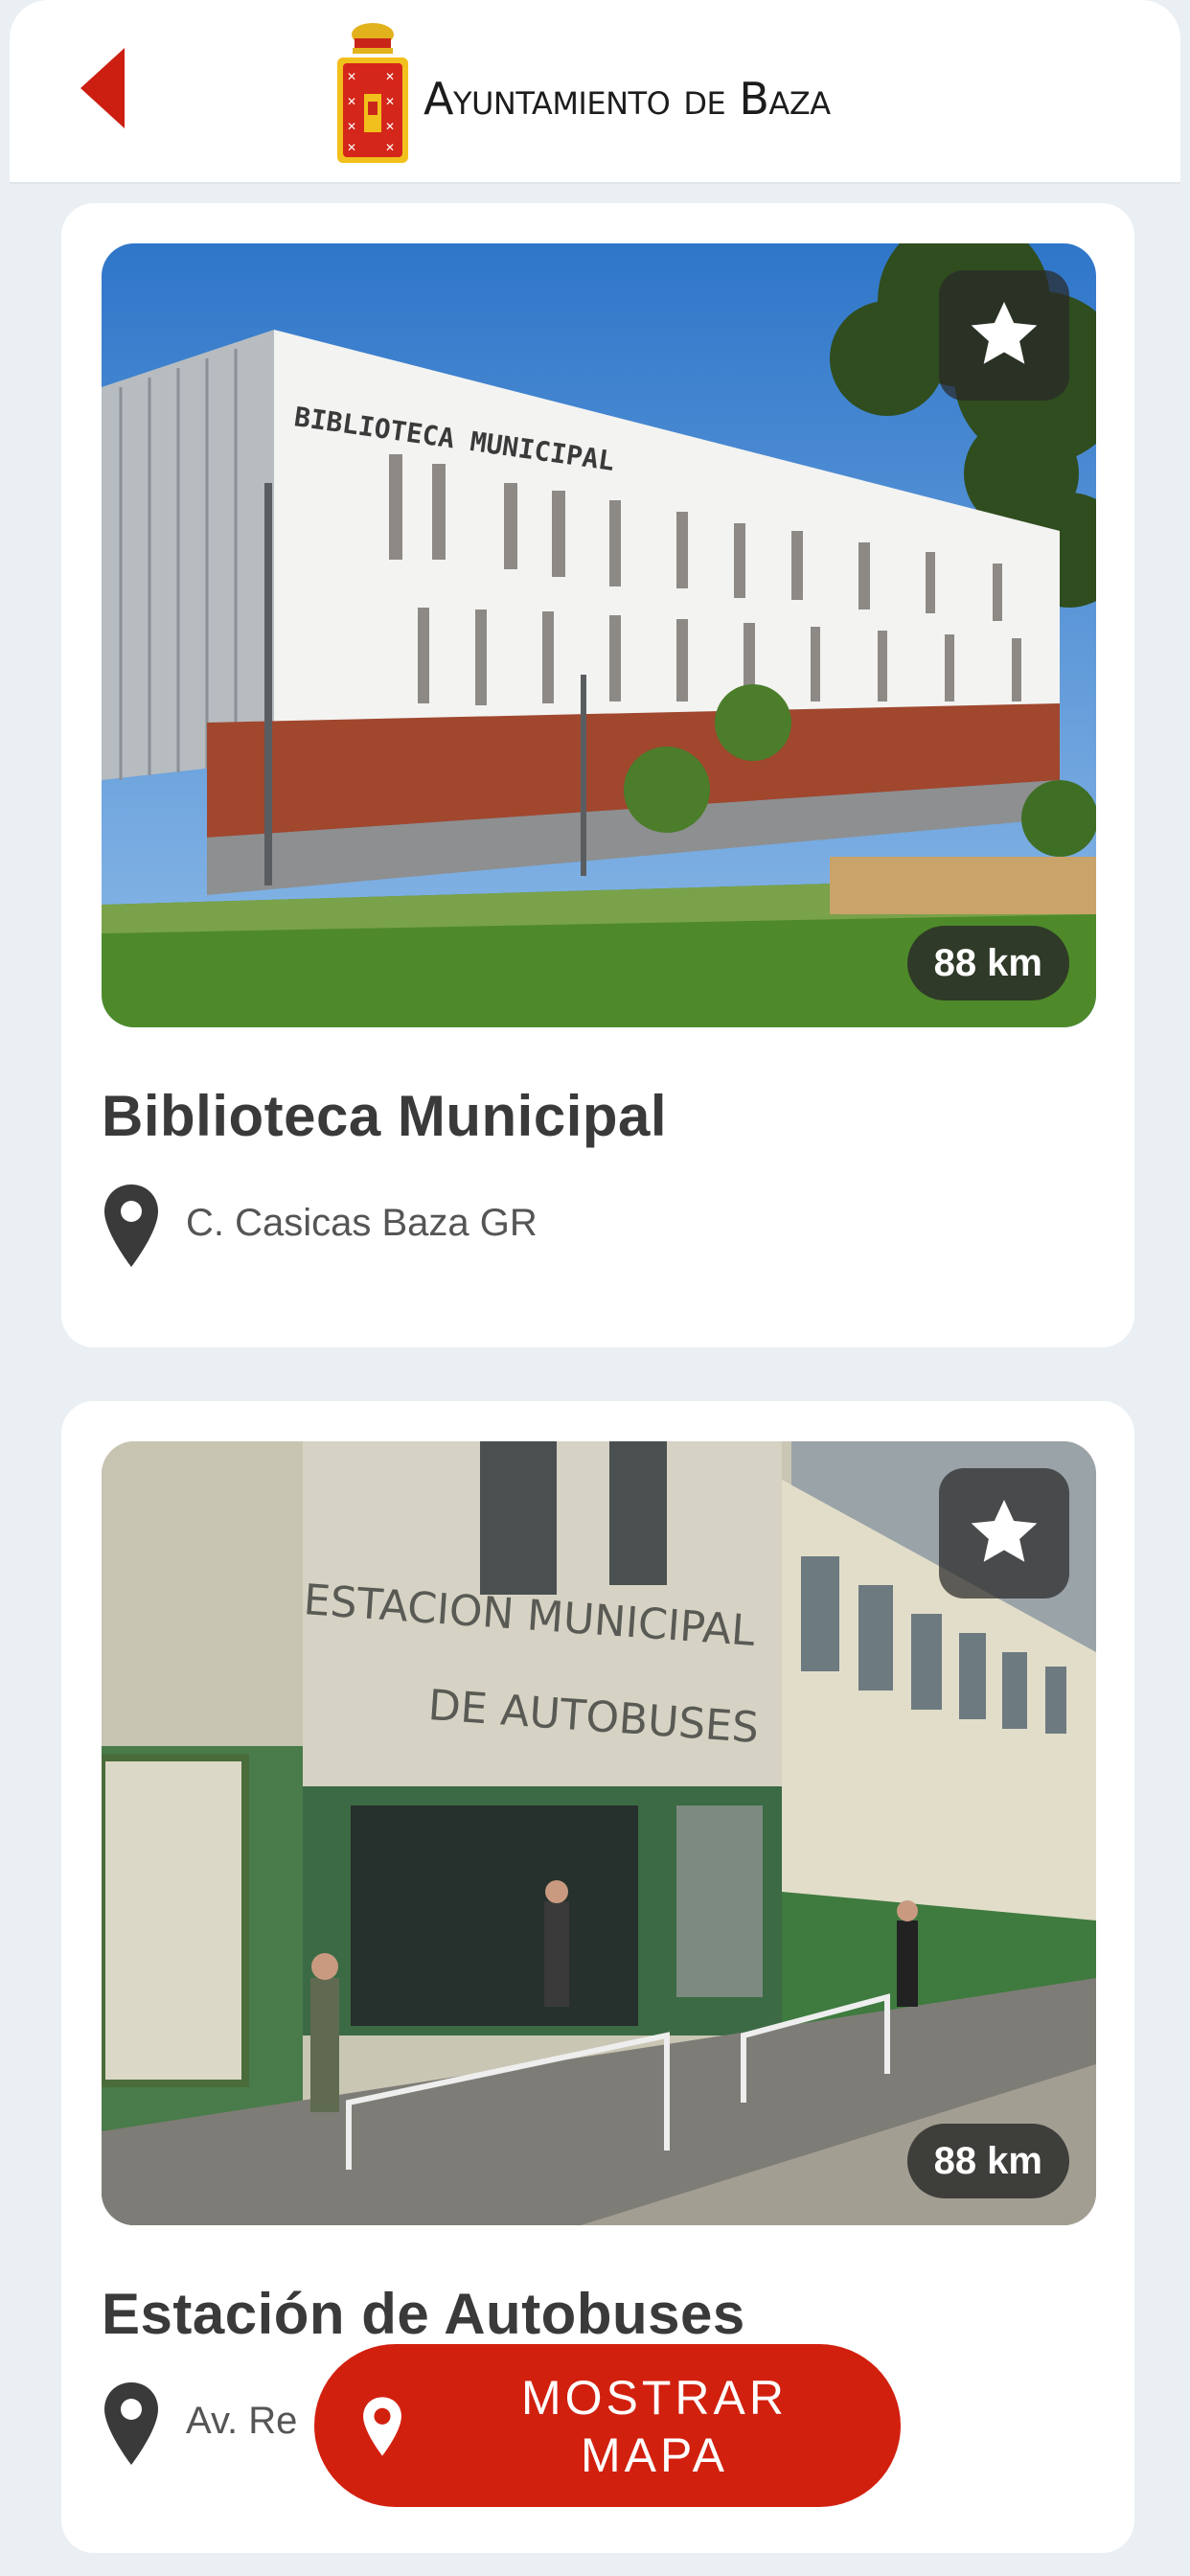 The width and height of the screenshot is (1190, 2576). What do you see at coordinates (362, 1223) in the screenshot?
I see `address-text: C. Casicas Baza GR` at bounding box center [362, 1223].